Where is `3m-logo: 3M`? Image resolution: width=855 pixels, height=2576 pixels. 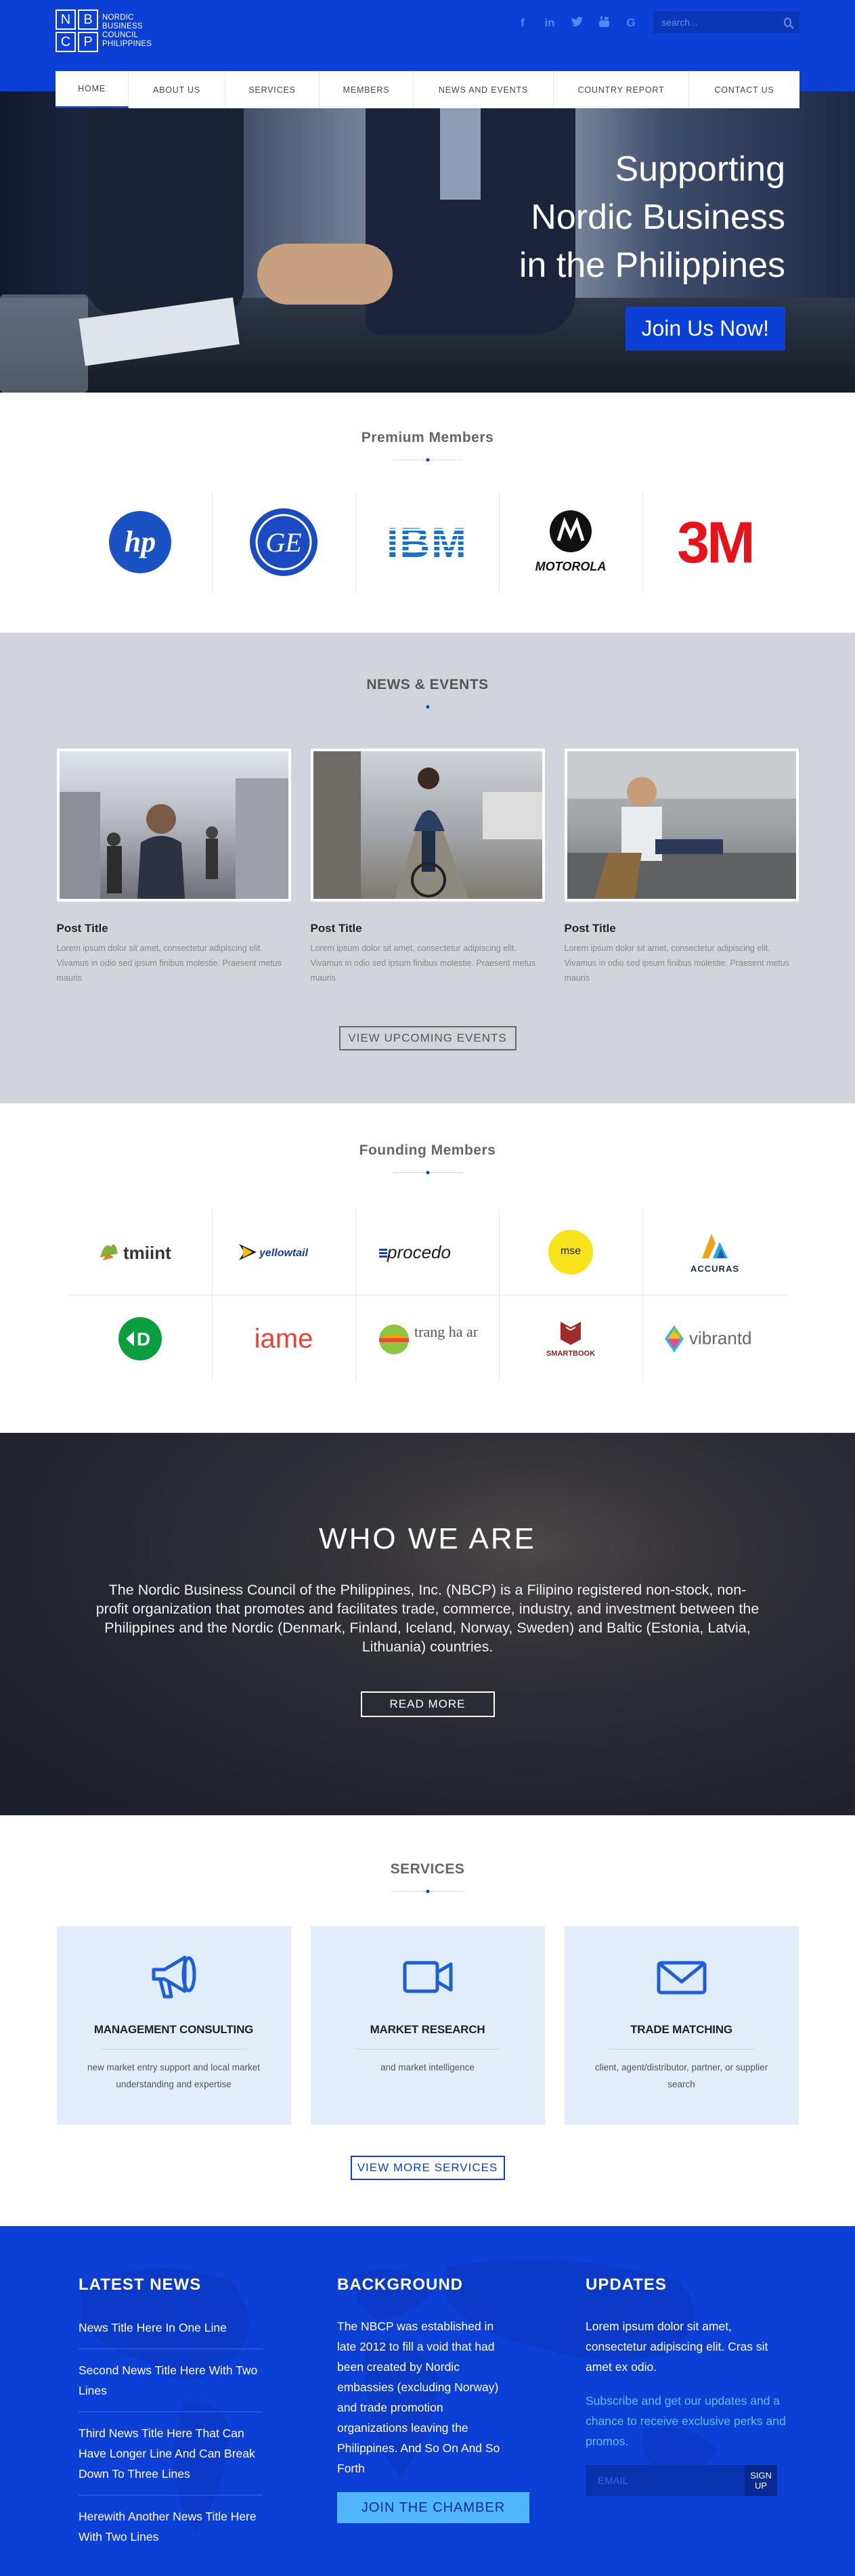 3m-logo: 3M is located at coordinates (715, 542).